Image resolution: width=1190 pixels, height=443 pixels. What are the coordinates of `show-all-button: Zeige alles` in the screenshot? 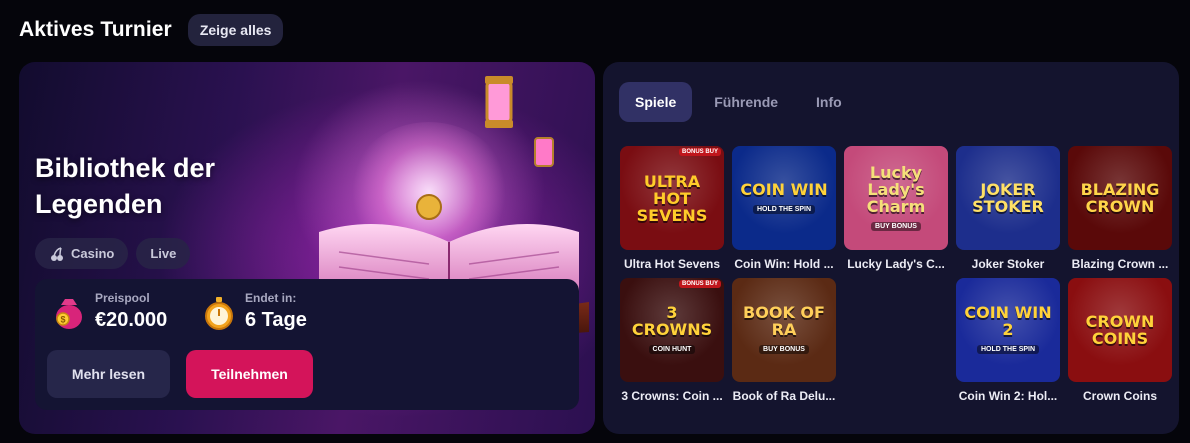 It's located at (235, 30).